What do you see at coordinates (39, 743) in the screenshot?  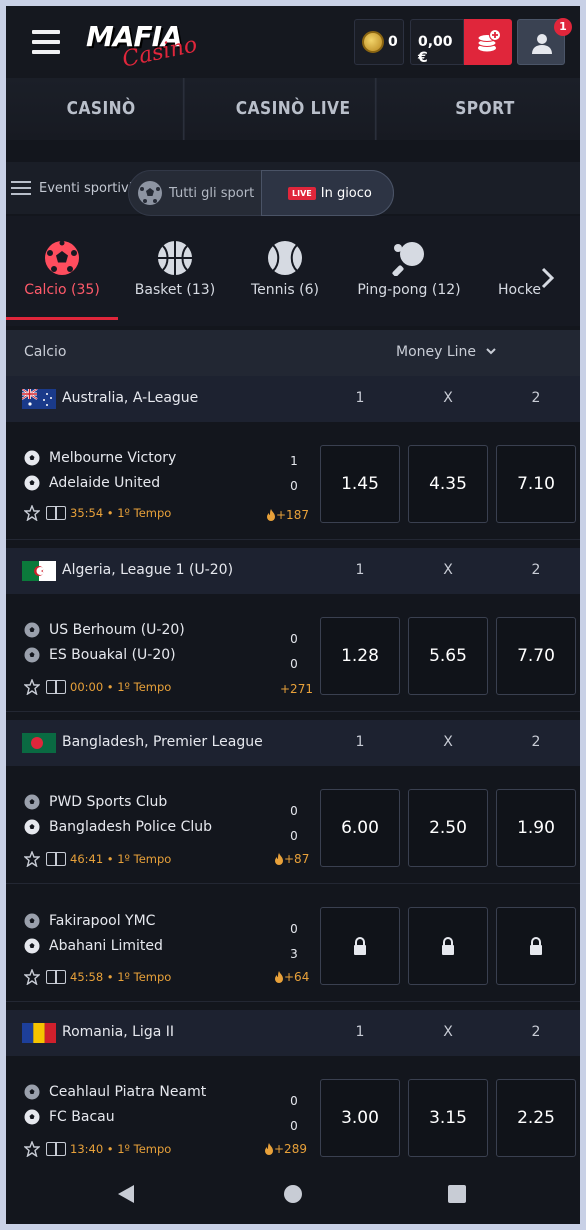 I see `flag-bangladesh-icon` at bounding box center [39, 743].